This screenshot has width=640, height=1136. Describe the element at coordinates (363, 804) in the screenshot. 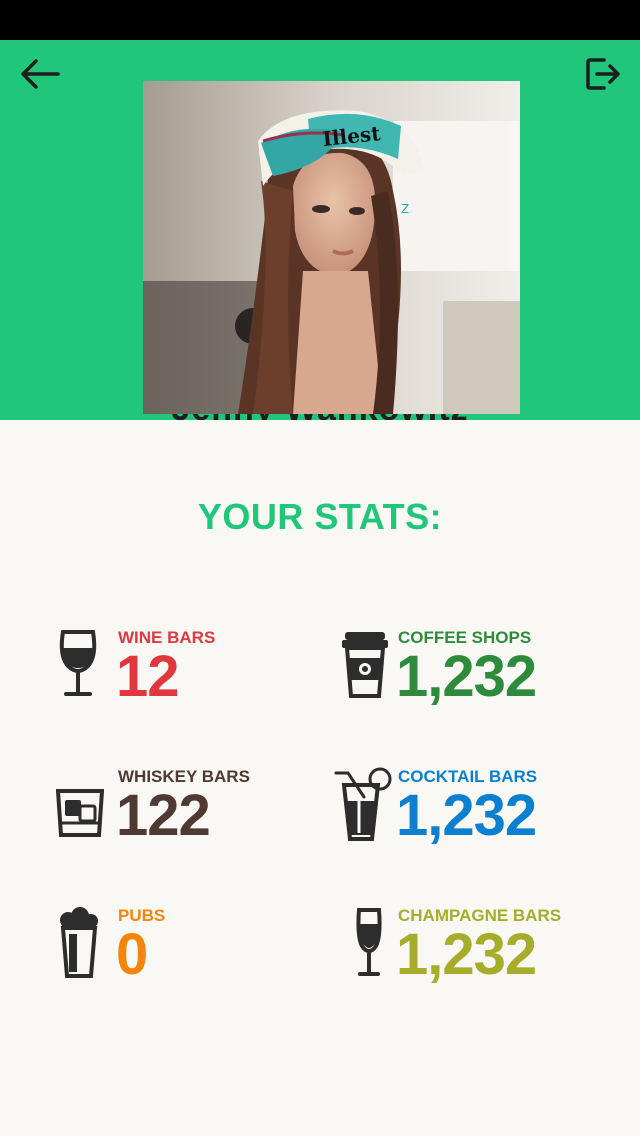

I see `cocktail-icon` at that location.